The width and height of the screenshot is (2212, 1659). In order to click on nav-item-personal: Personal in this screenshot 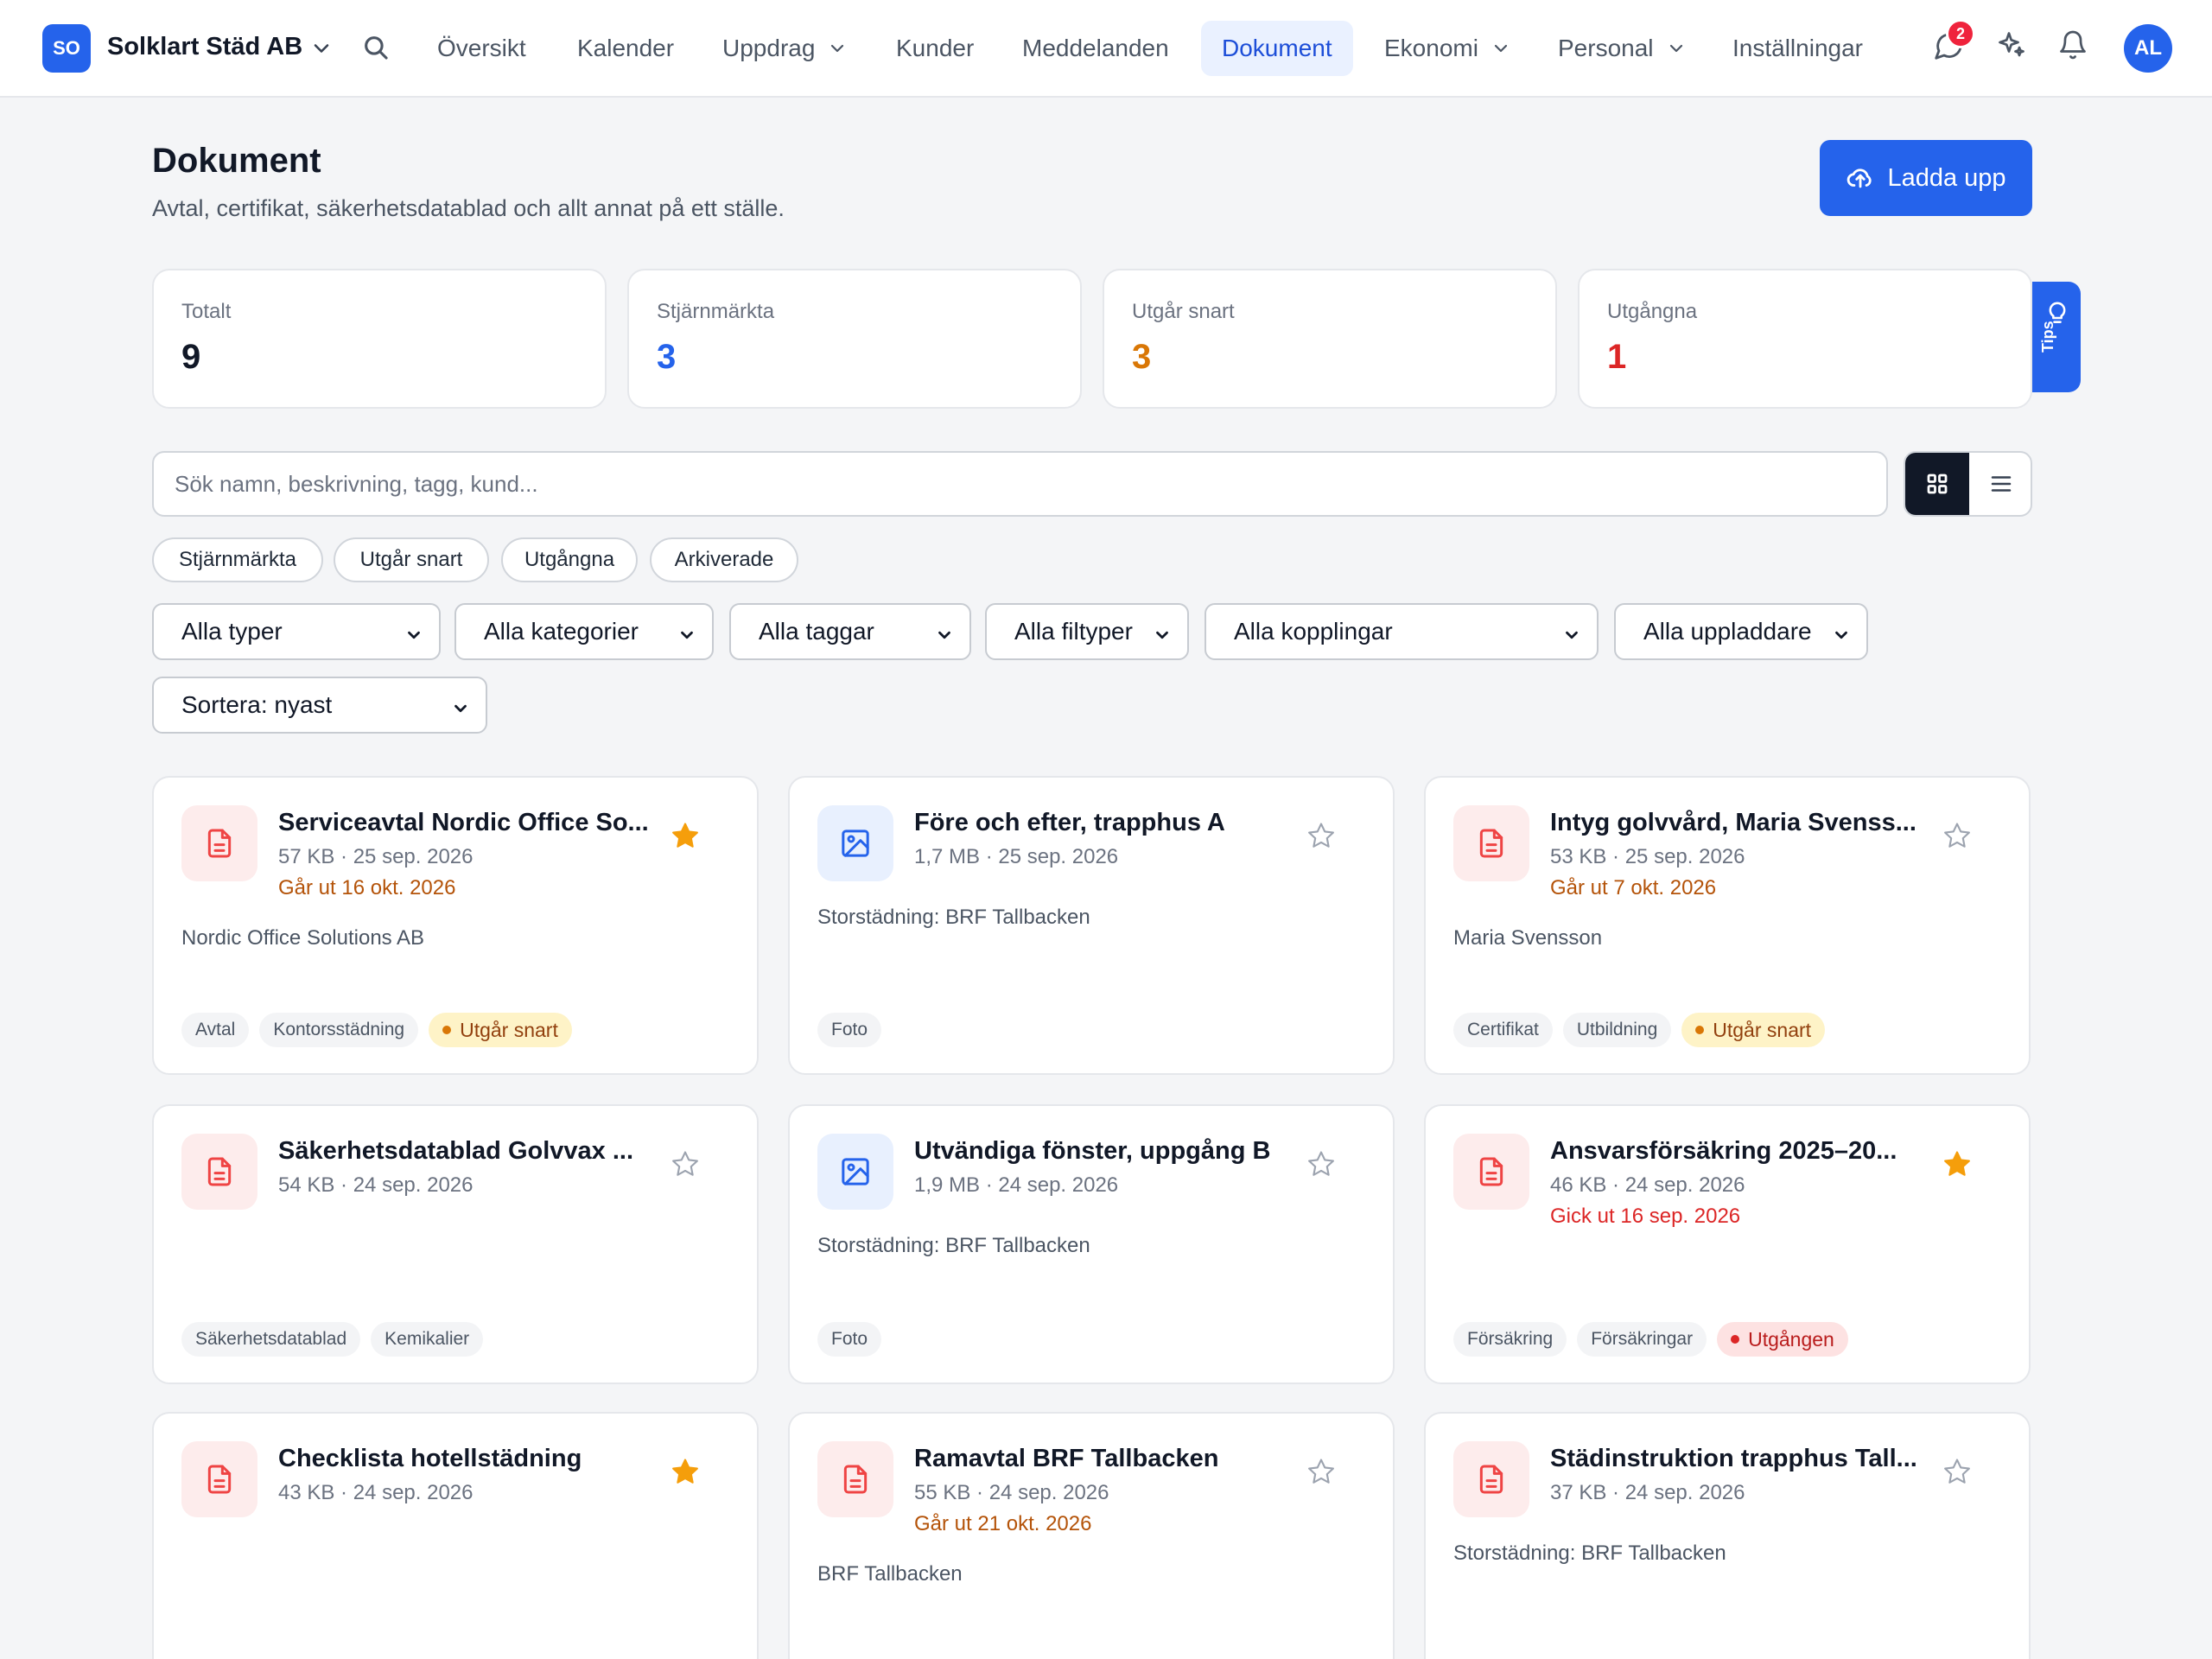, I will do `click(1622, 48)`.